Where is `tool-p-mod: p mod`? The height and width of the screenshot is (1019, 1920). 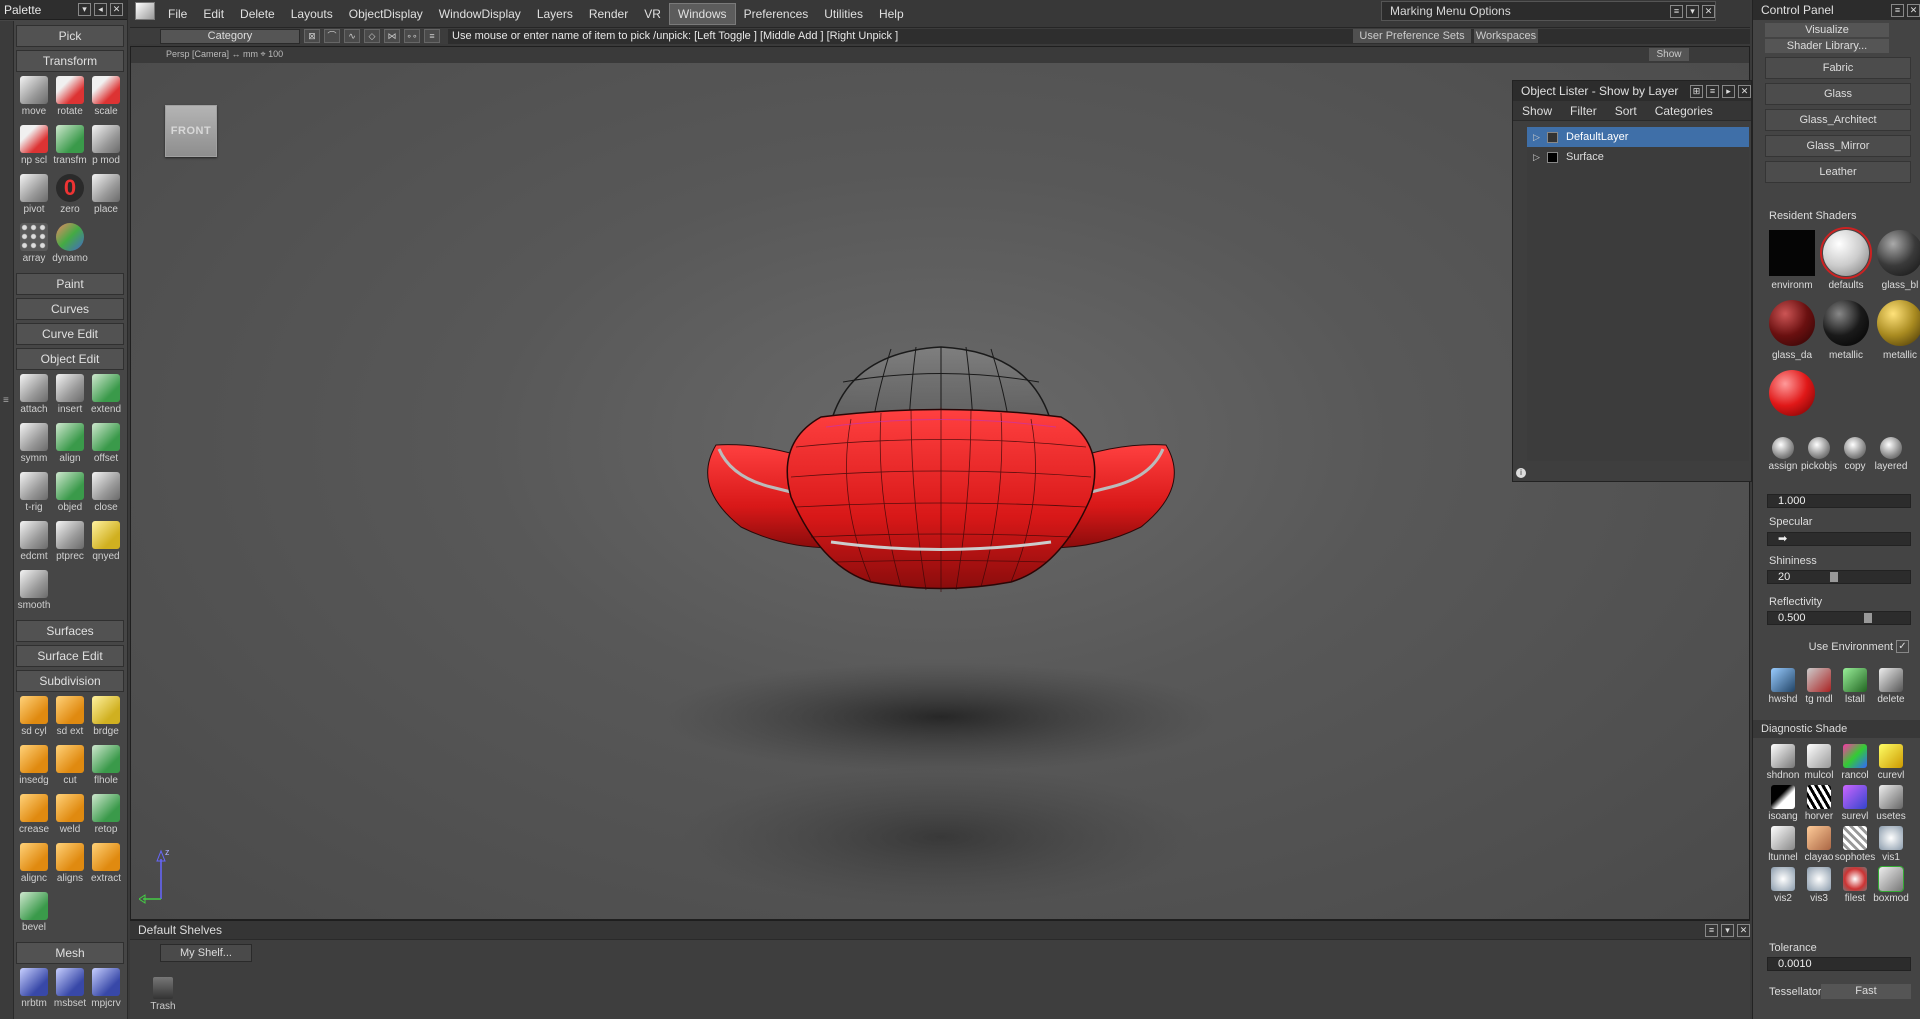
tool-p-mod: p mod is located at coordinates (106, 148).